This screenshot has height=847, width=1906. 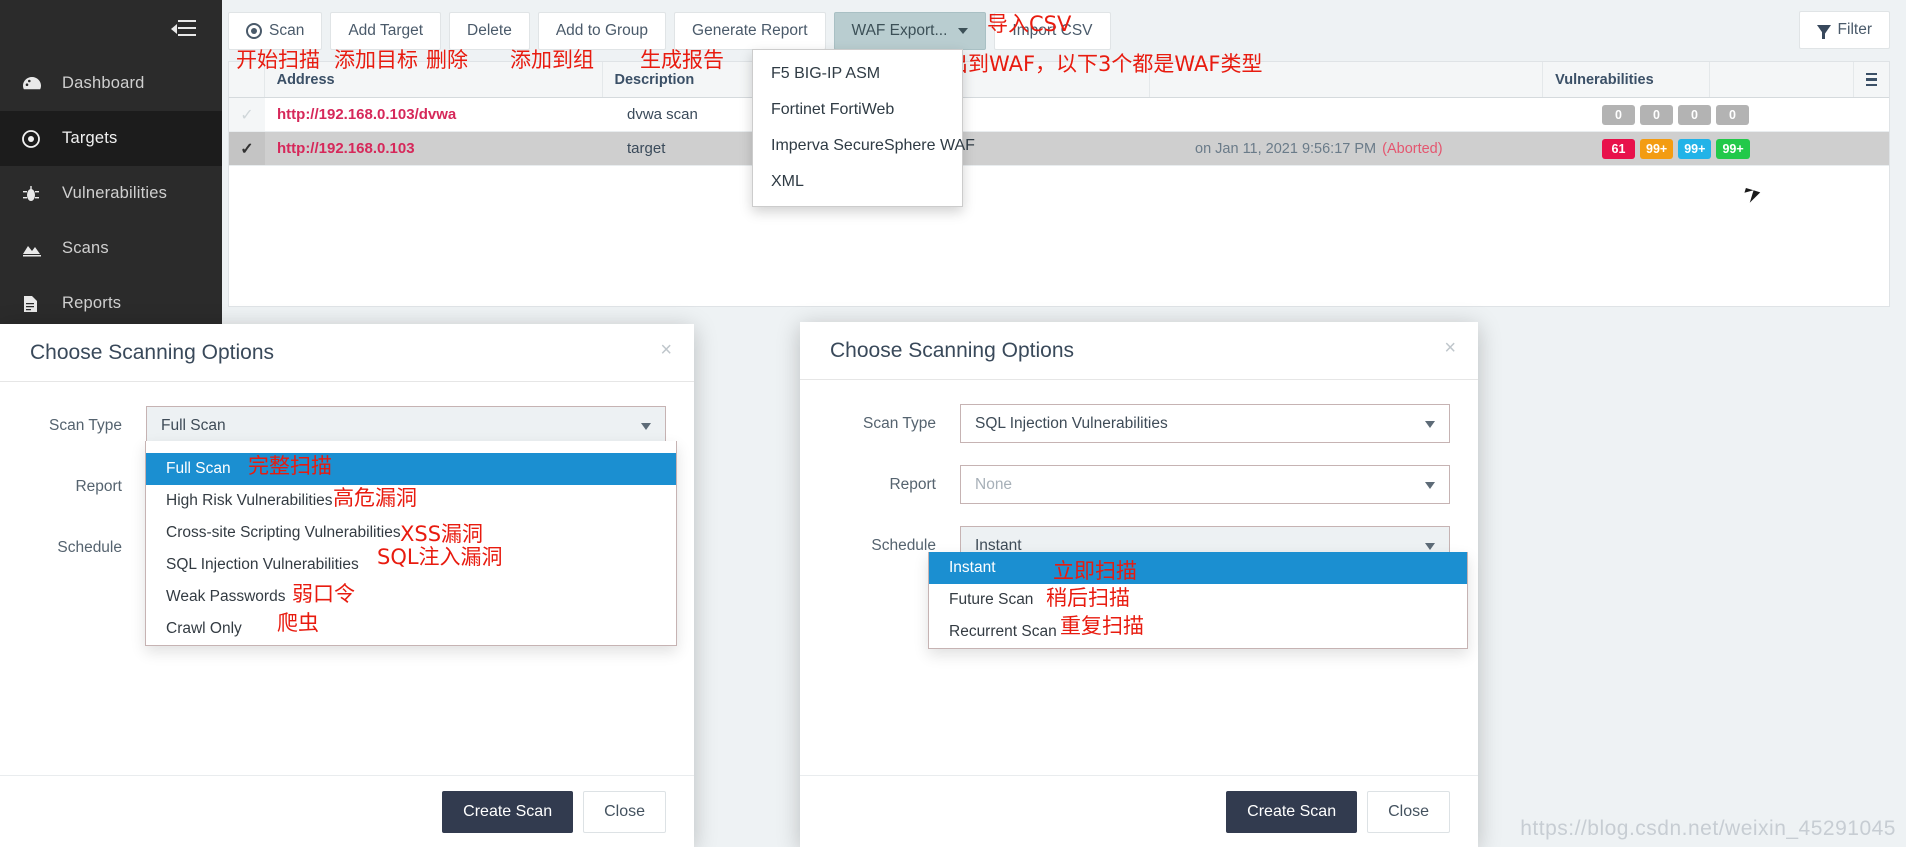 What do you see at coordinates (37, 249) in the screenshot?
I see `chart-icon` at bounding box center [37, 249].